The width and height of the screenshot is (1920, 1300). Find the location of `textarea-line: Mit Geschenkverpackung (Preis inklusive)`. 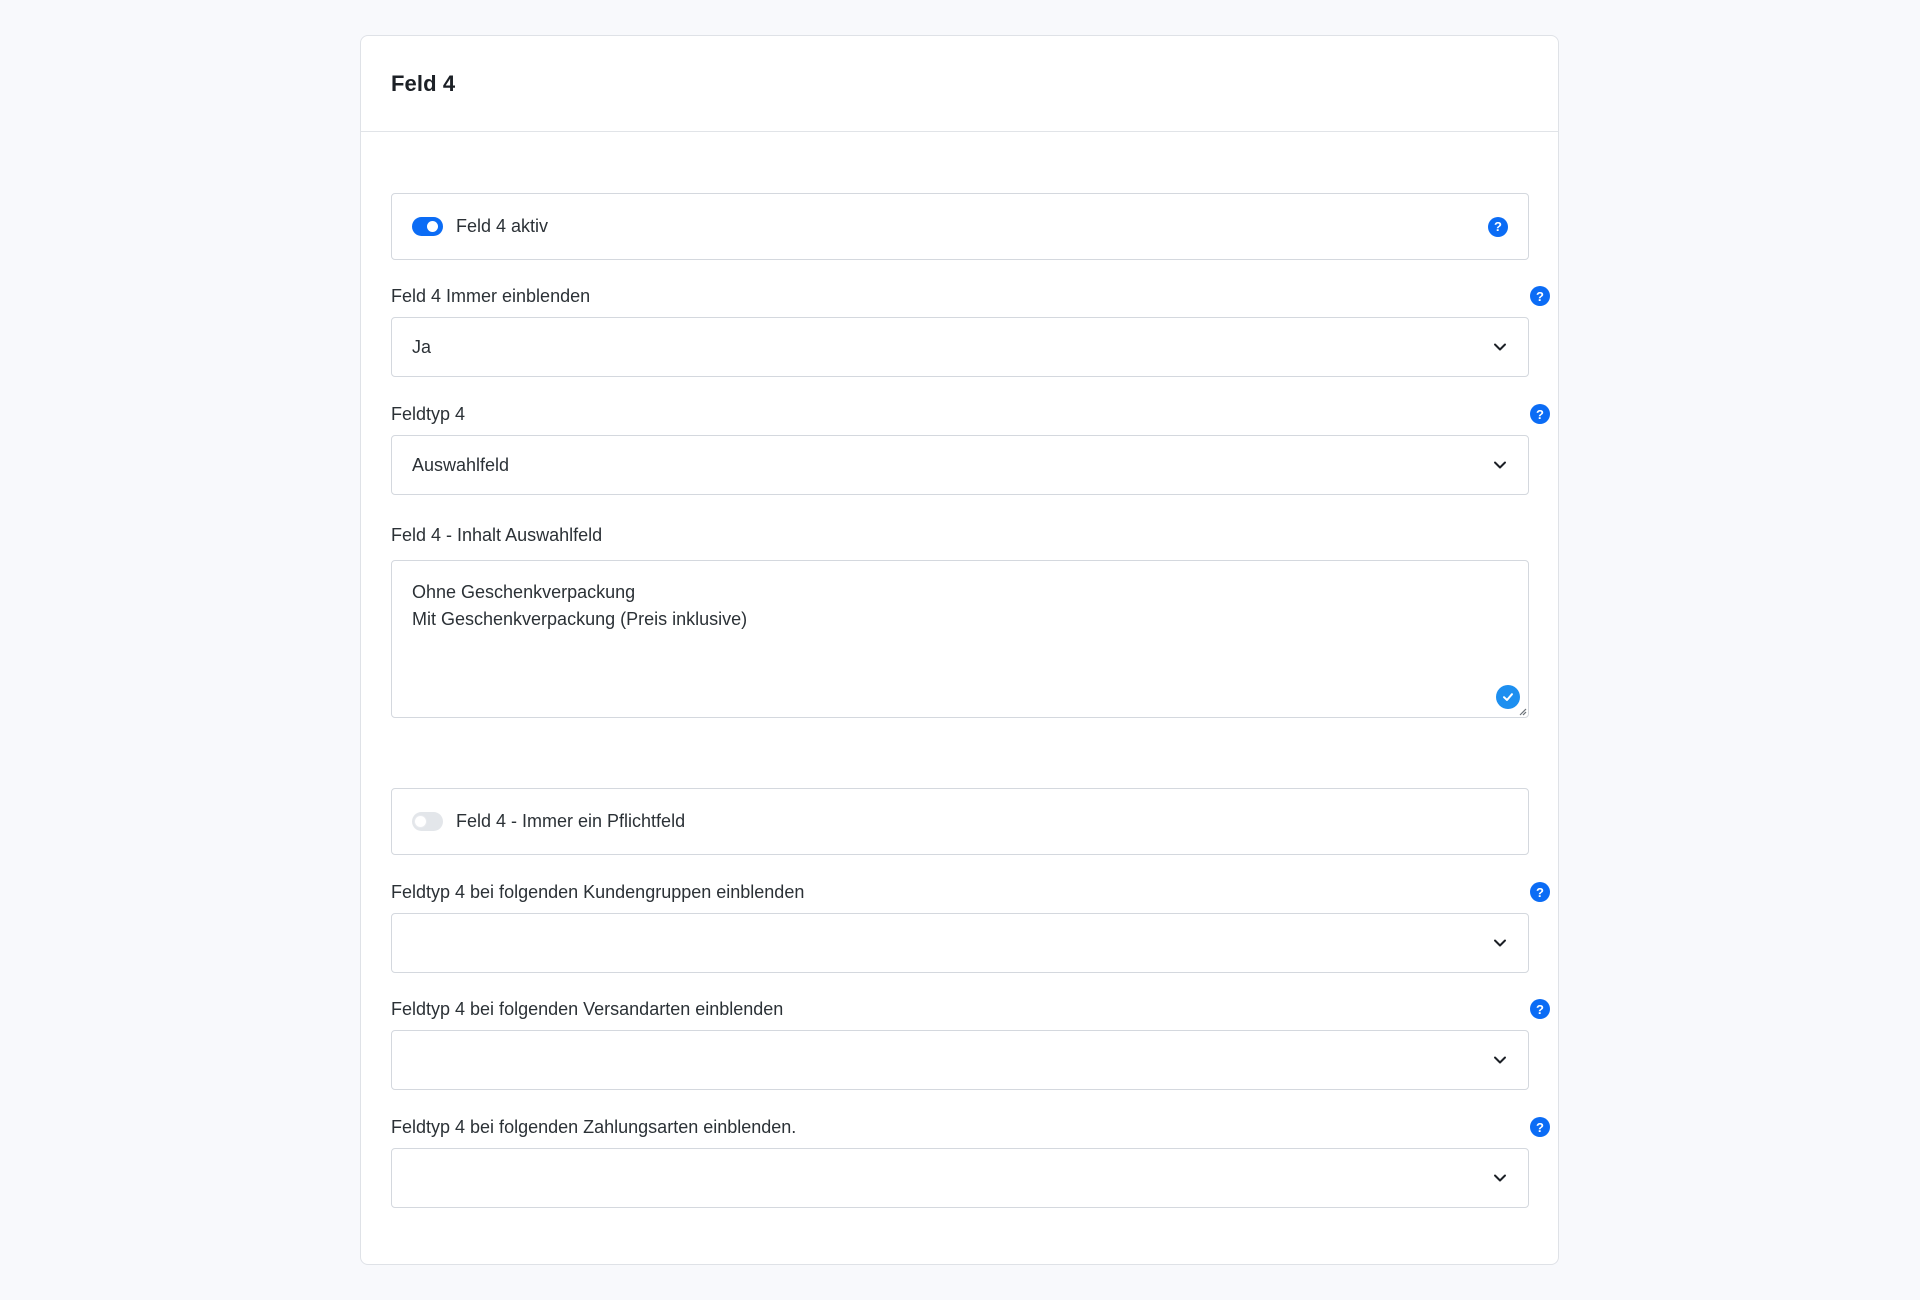

textarea-line: Mit Geschenkverpackung (Preis inklusive) is located at coordinates (580, 619).